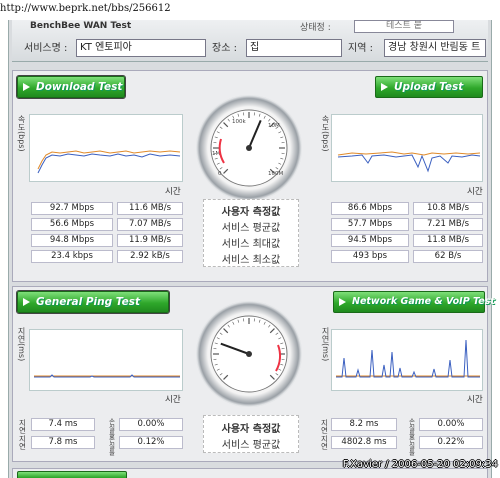  What do you see at coordinates (251, 445) in the screenshot?
I see `ping-label-avg: 서비스 평균값` at bounding box center [251, 445].